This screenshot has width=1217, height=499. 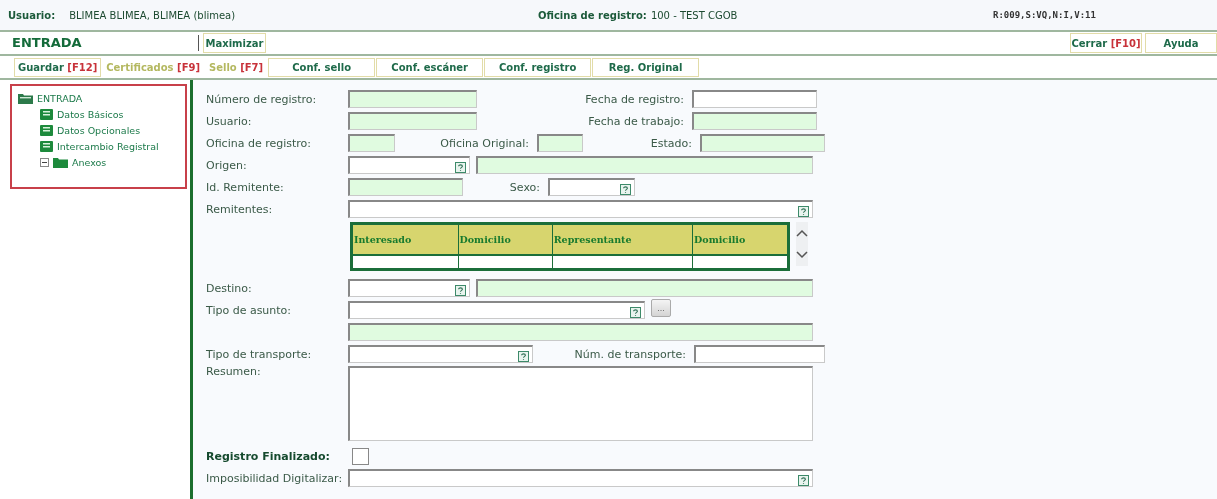 What do you see at coordinates (1181, 43) in the screenshot?
I see `toolbar-button: Ayuda` at bounding box center [1181, 43].